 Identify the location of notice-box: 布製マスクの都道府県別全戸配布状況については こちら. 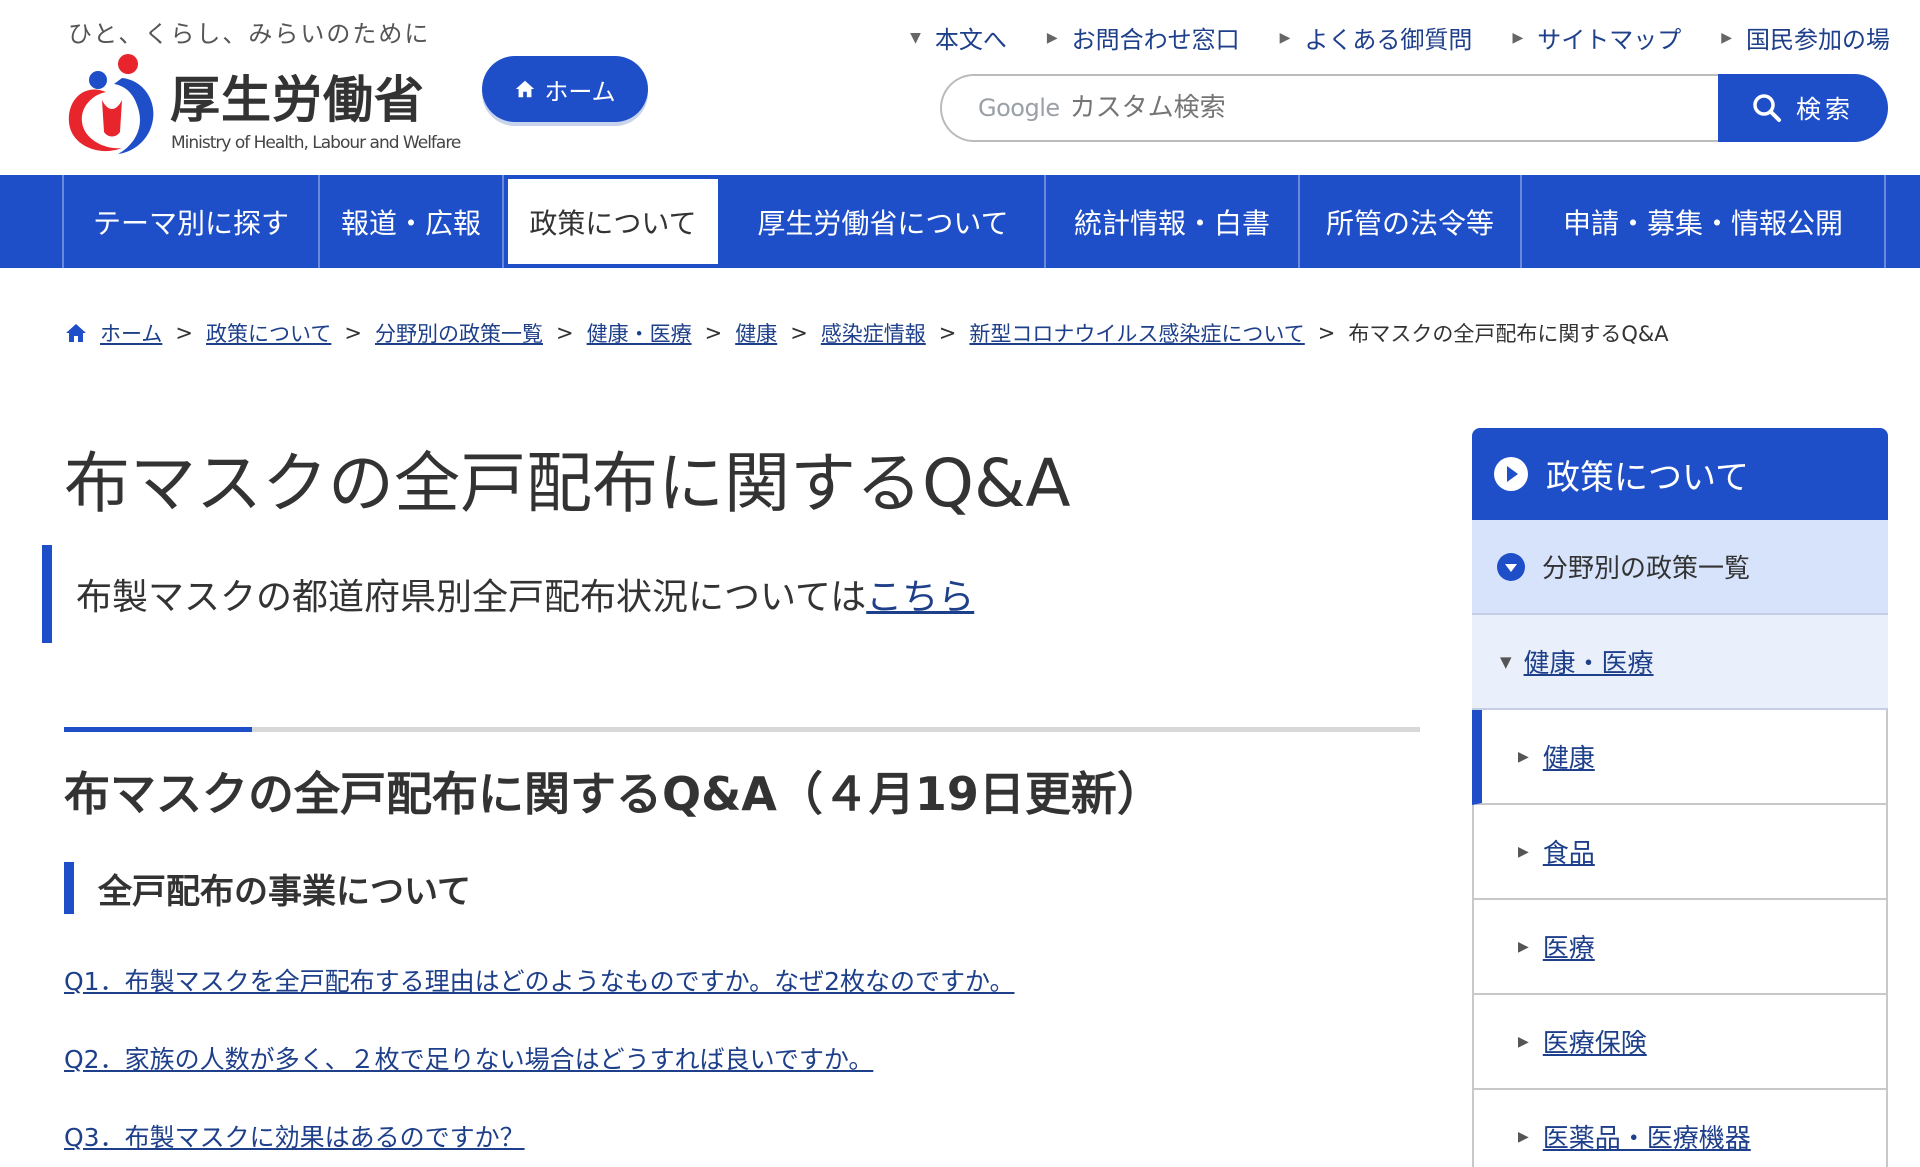
(508, 594).